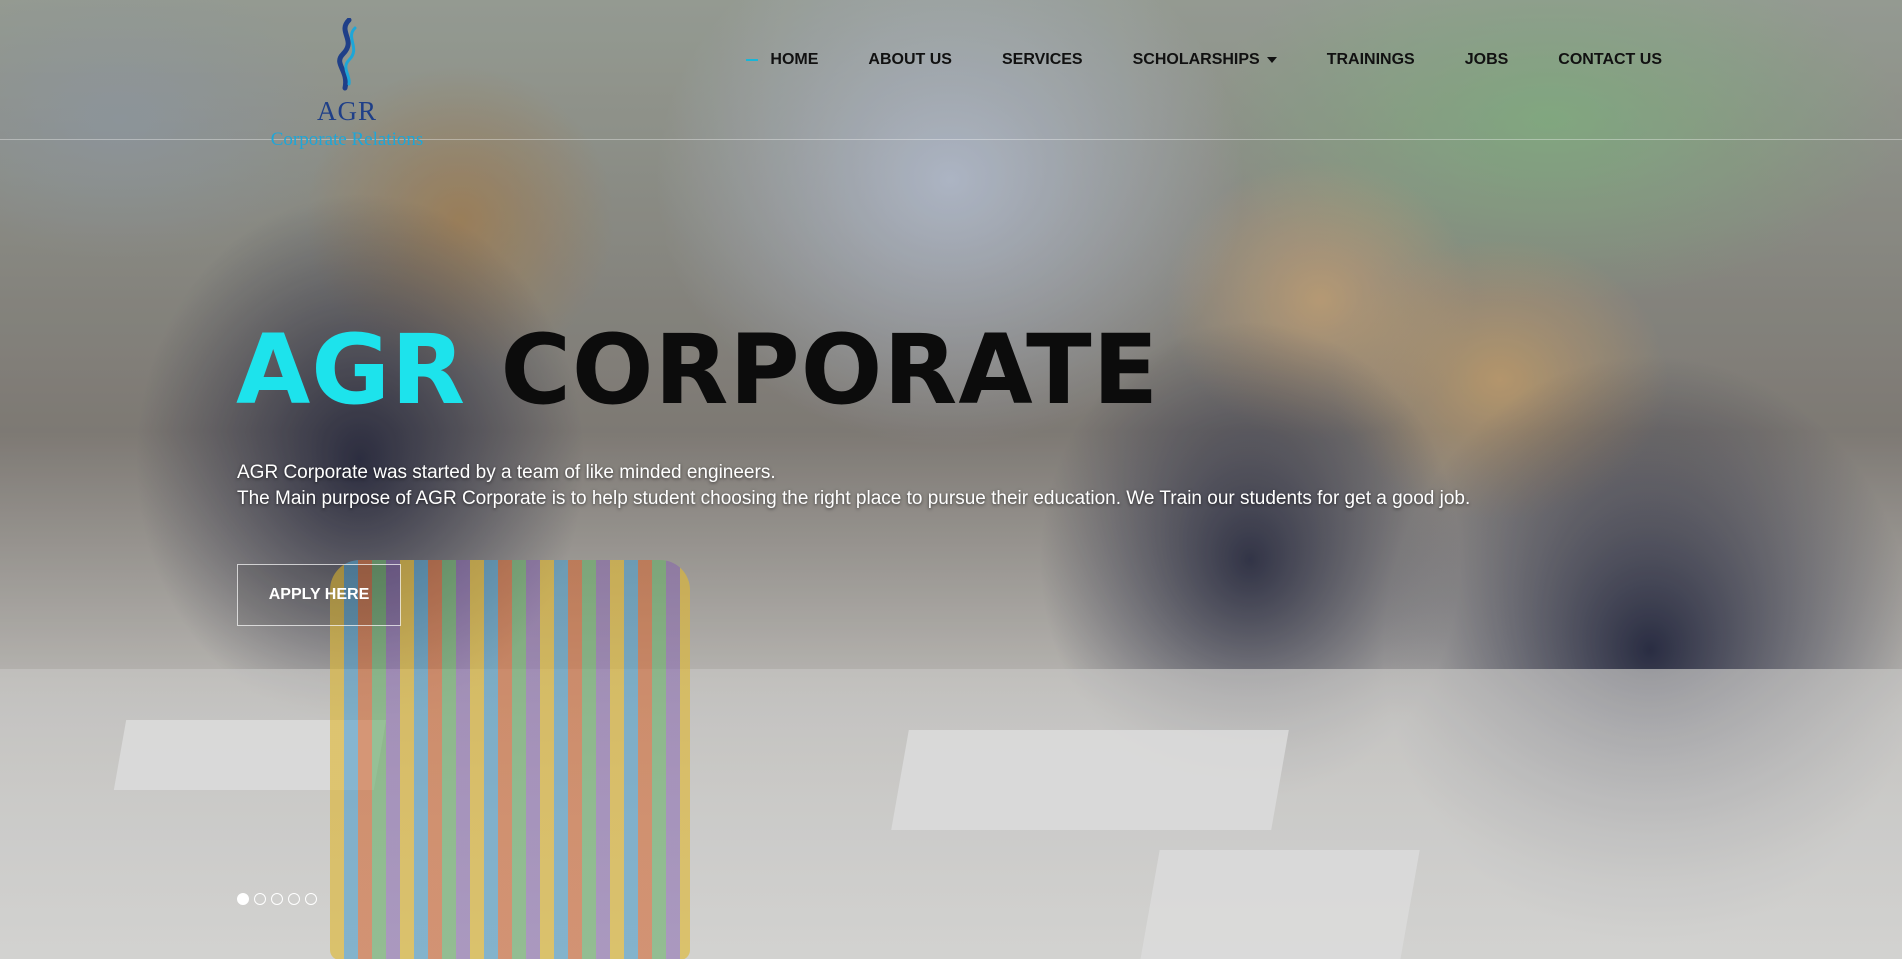 The image size is (1902, 959). What do you see at coordinates (351, 370) in the screenshot?
I see `hero-title-accent: AGR` at bounding box center [351, 370].